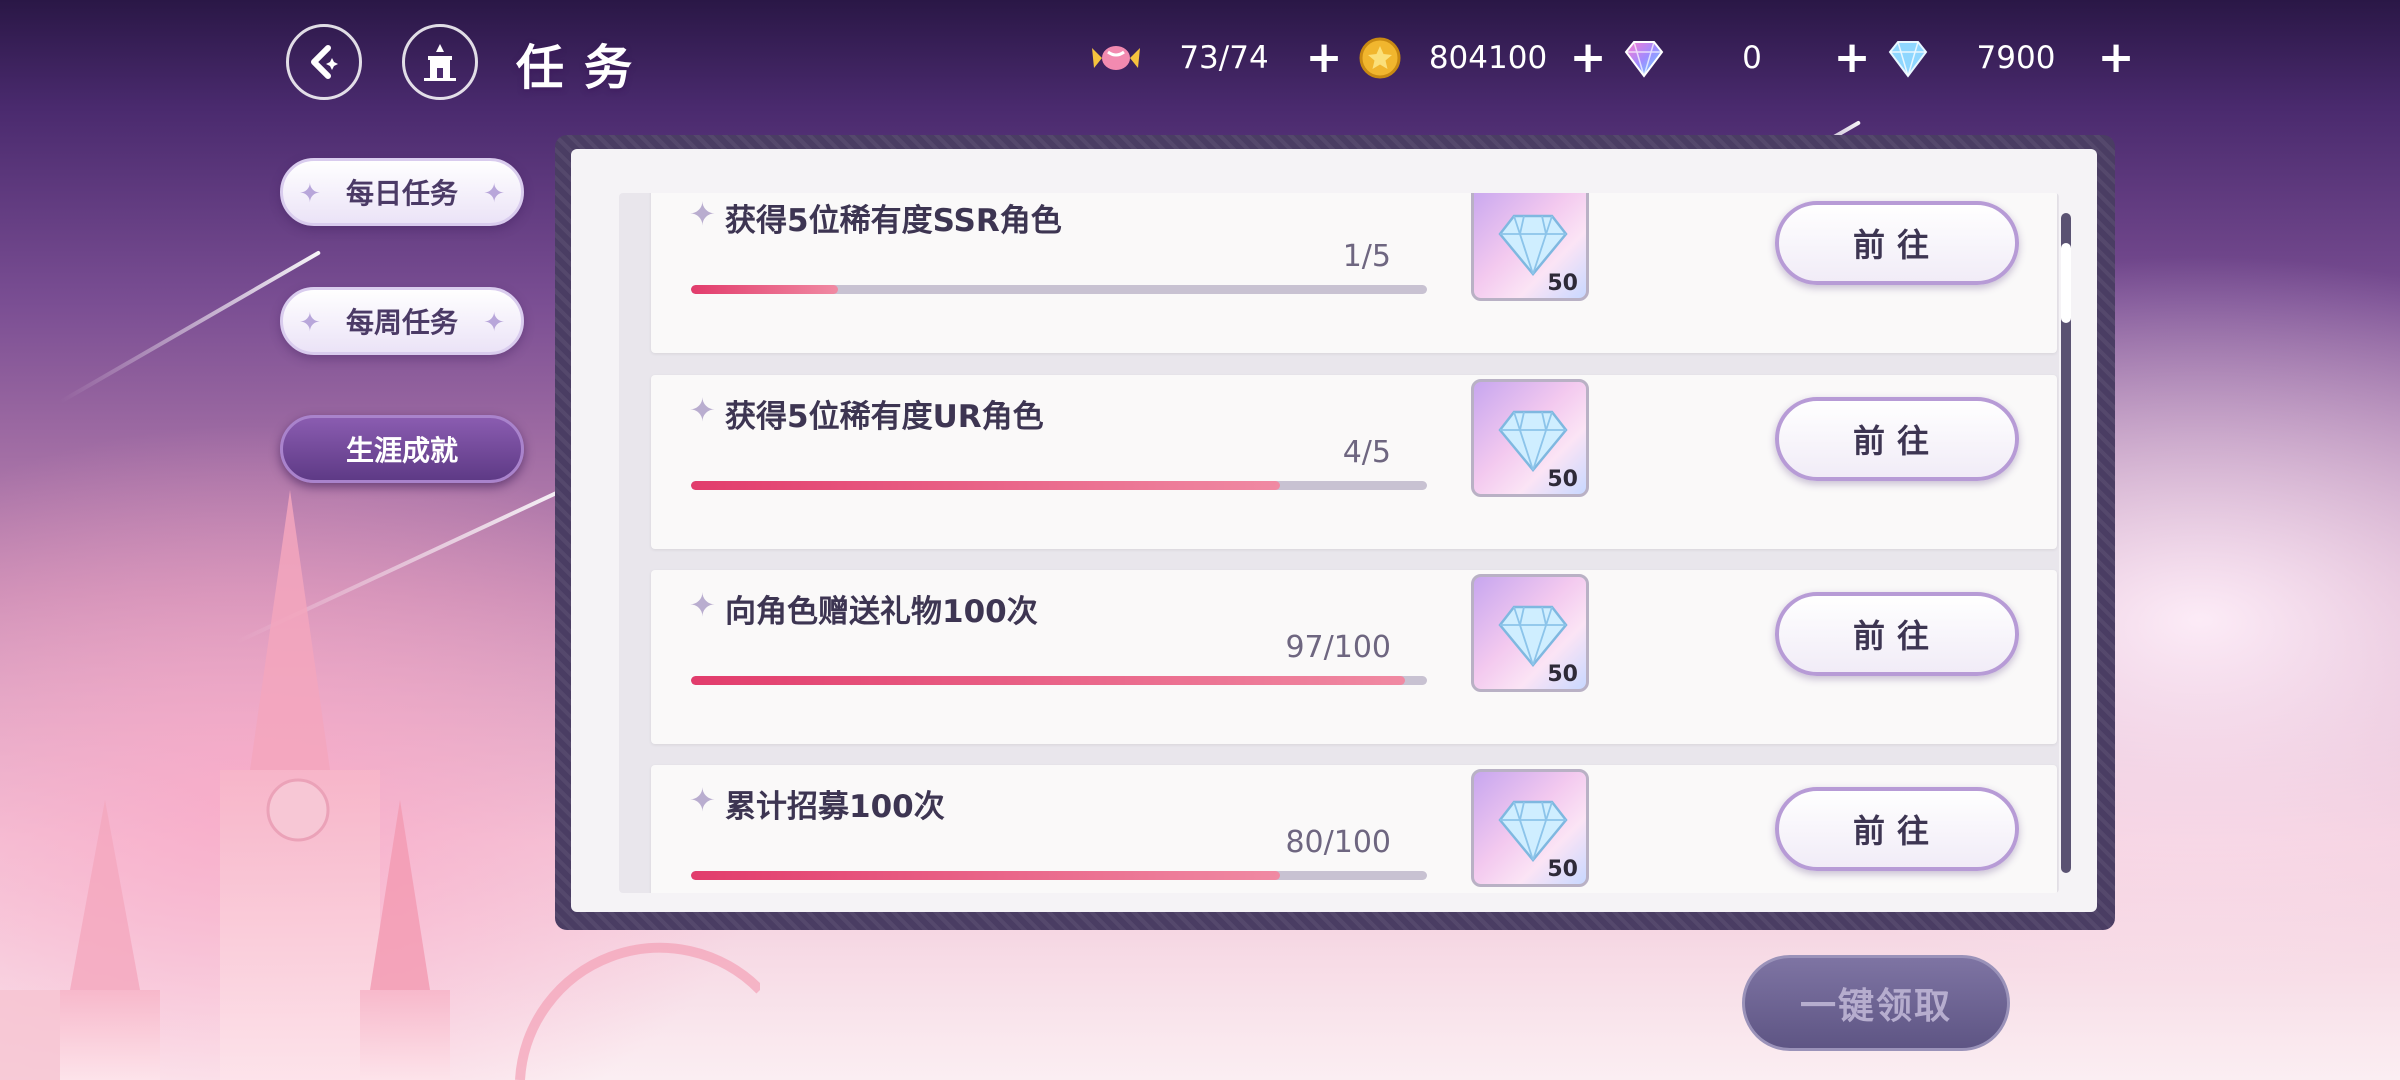 The height and width of the screenshot is (1080, 2400). I want to click on tab-label: 生涯成就, so click(401, 450).